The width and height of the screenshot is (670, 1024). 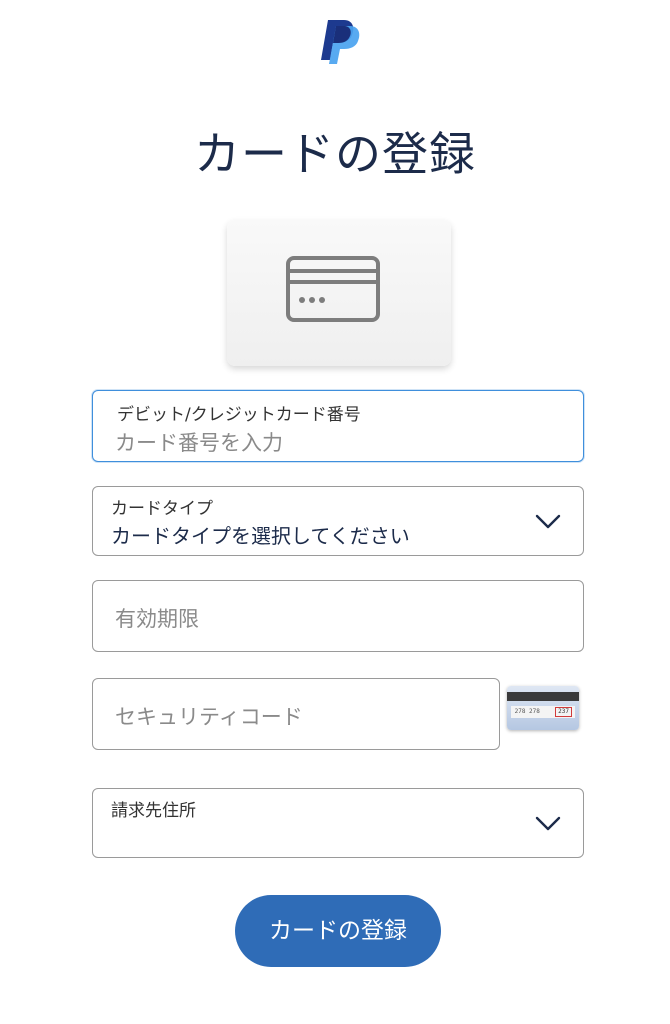 I want to click on billing-address-label: 請求先住所, so click(x=153, y=811).